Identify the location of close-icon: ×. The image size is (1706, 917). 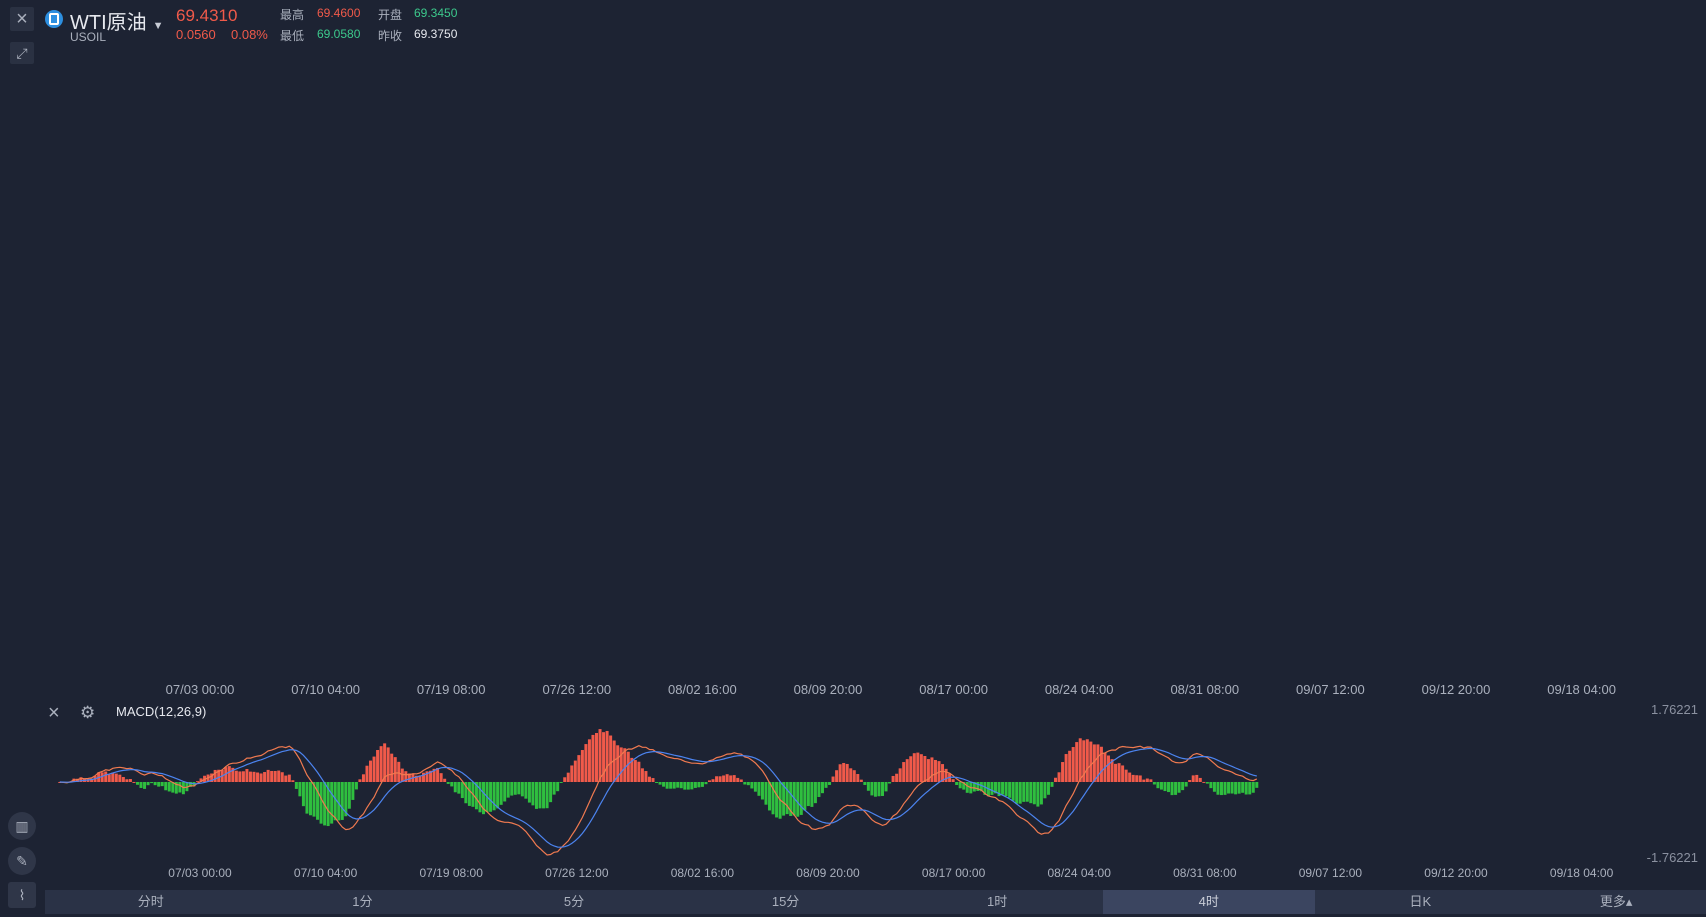
(22, 19).